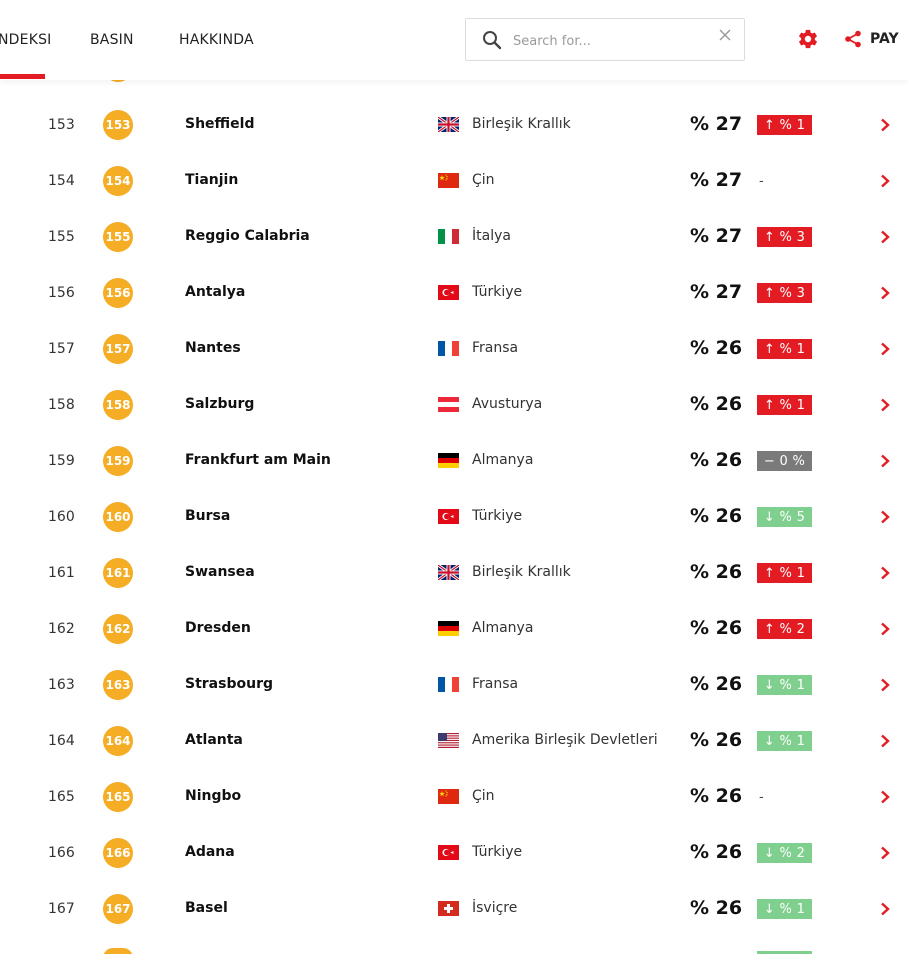 This screenshot has height=954, width=908. What do you see at coordinates (507, 404) in the screenshot?
I see `country-name: Avusturya` at bounding box center [507, 404].